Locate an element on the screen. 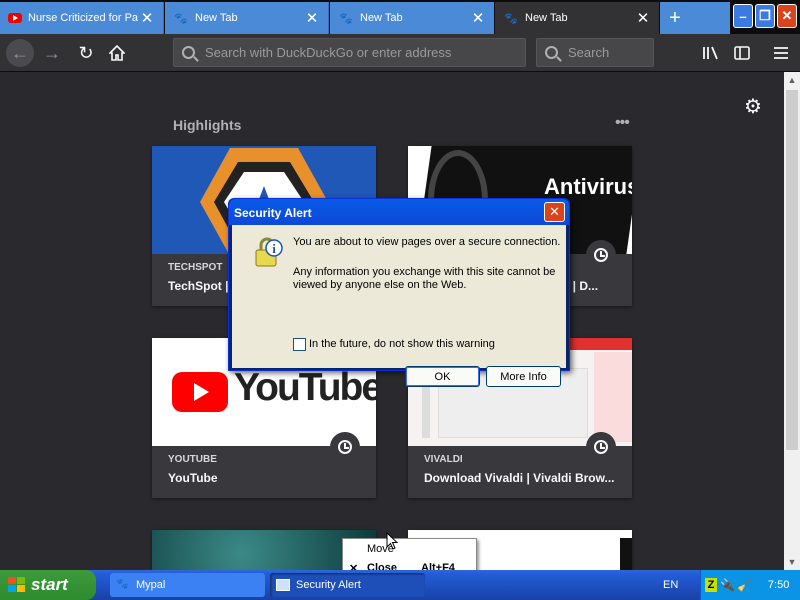 This screenshot has width=800, height=600. start-button: start is located at coordinates (48, 585).